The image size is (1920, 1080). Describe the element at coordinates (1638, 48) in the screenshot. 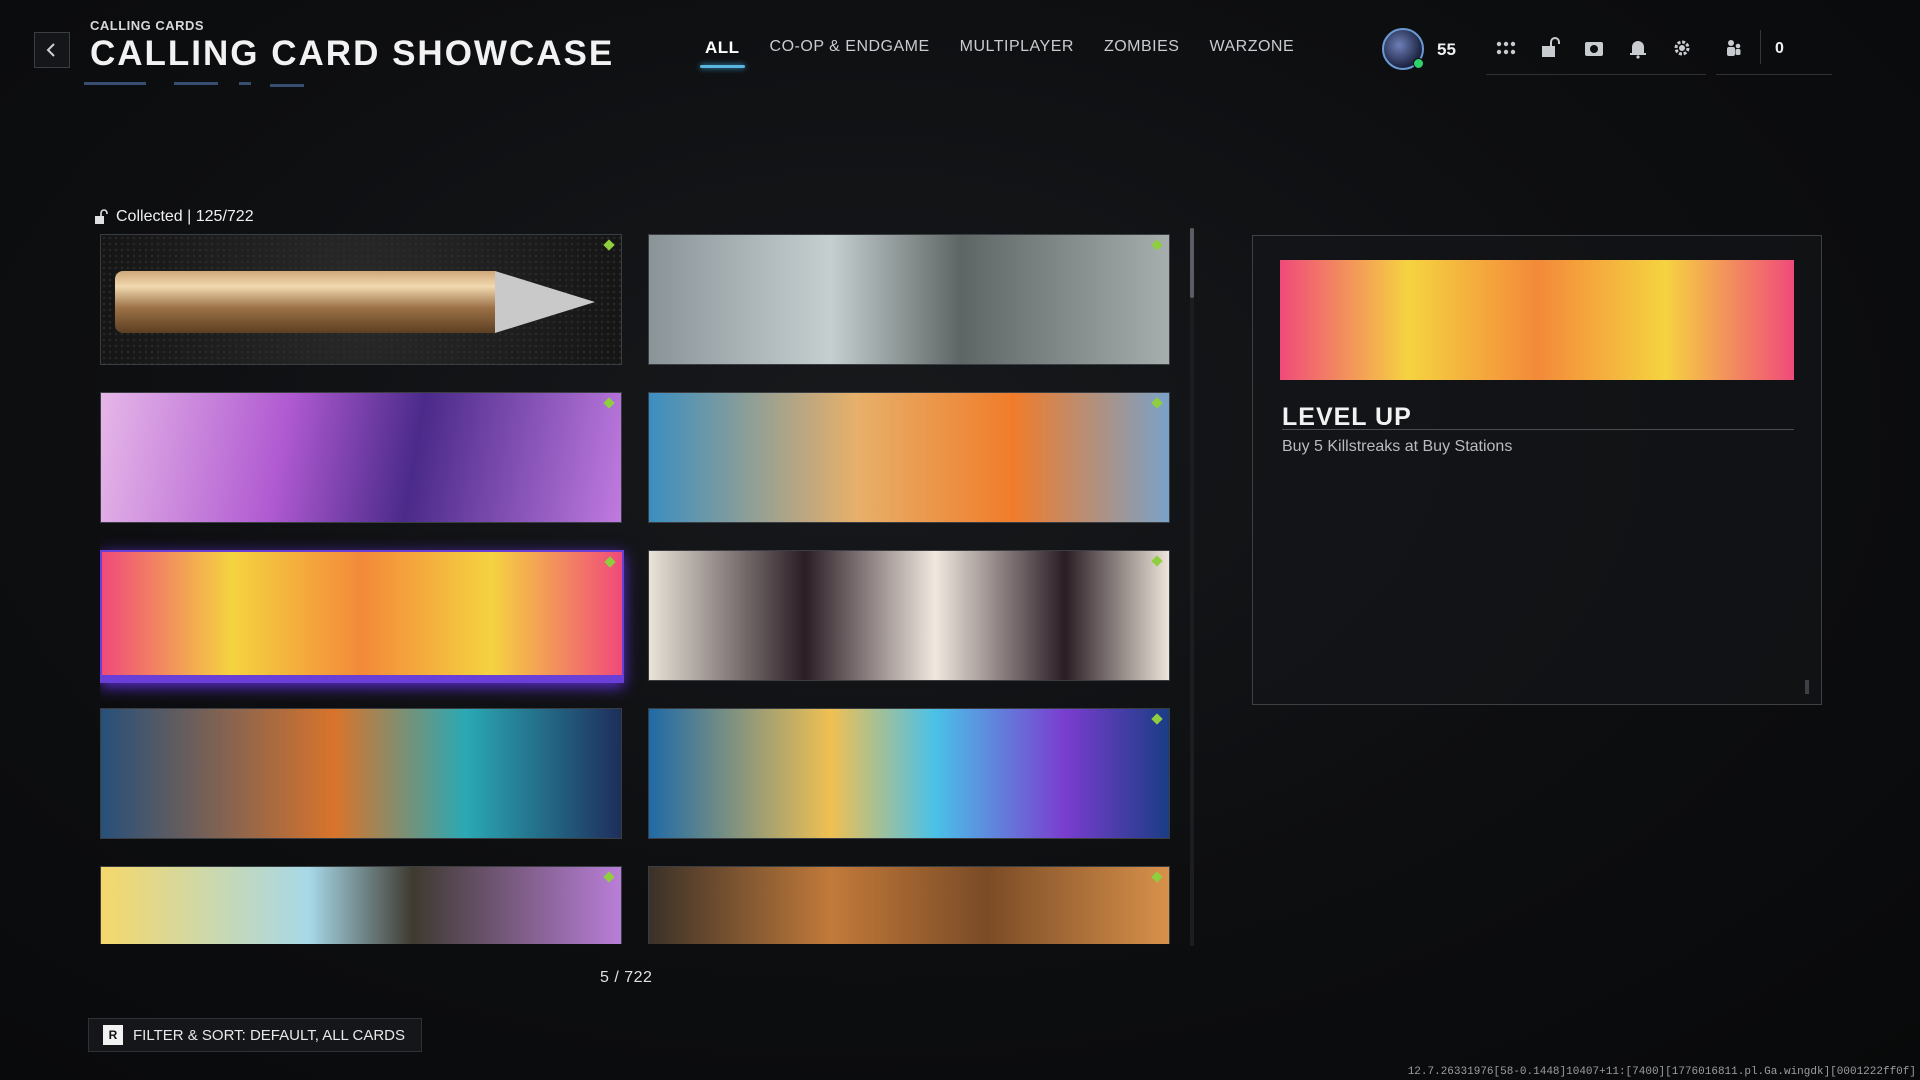

I see `bell-icon` at that location.